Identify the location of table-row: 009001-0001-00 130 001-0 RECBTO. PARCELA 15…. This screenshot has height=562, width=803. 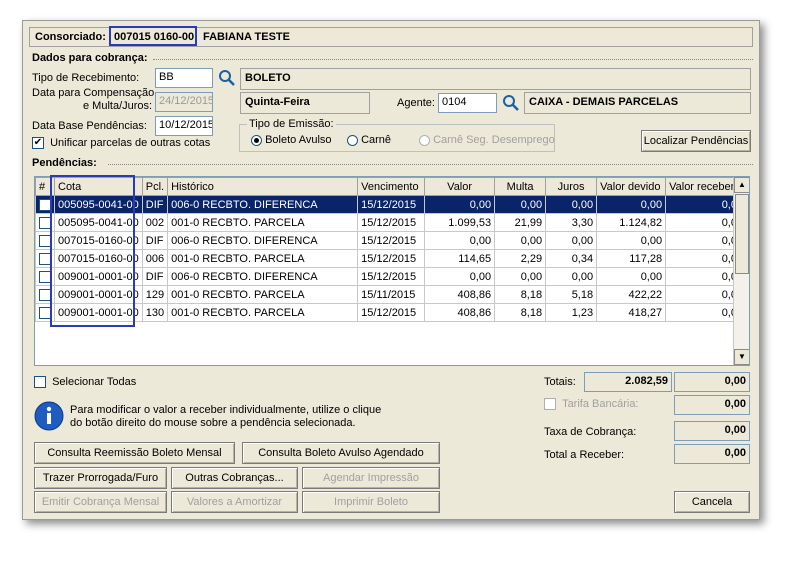
(391, 312).